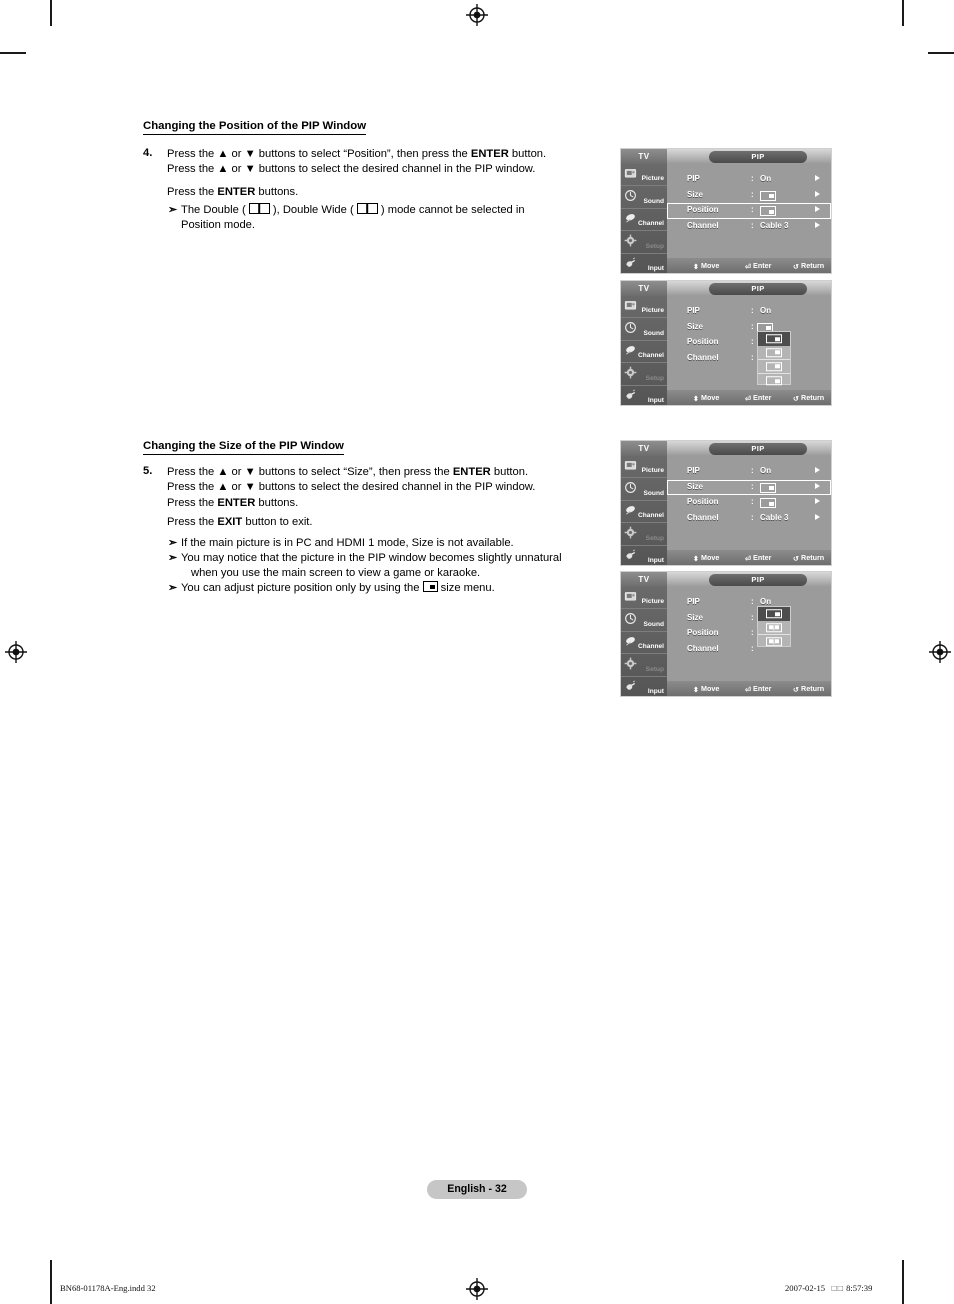 The image size is (954, 1304). Describe the element at coordinates (644, 555) in the screenshot. I see `sidebar-item-input-3: Input` at that location.